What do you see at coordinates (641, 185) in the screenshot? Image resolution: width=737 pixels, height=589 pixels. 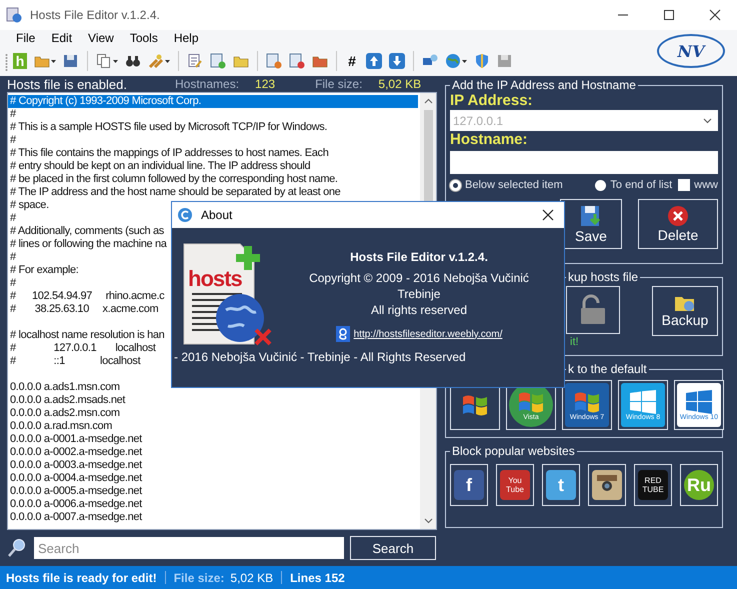 I see `option-label: To end of list` at bounding box center [641, 185].